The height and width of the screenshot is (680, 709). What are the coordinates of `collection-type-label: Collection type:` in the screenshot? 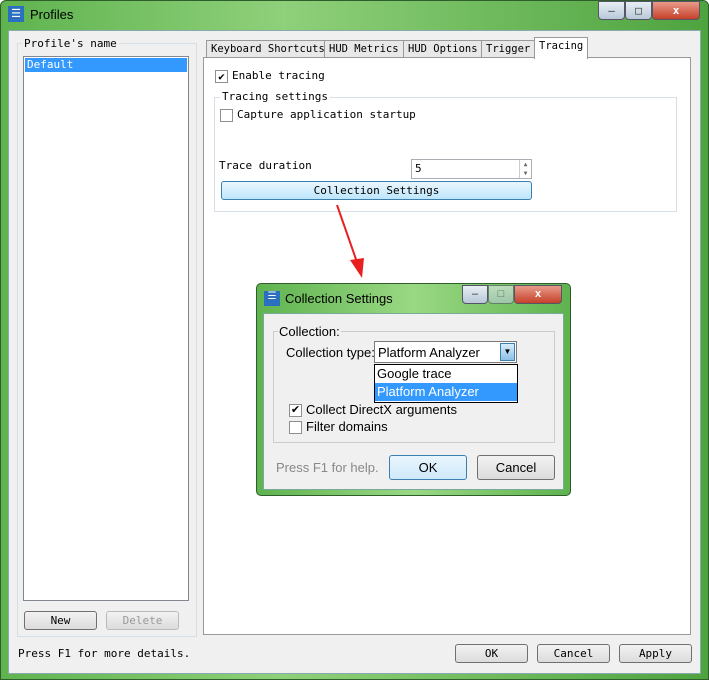 It's located at (330, 352).